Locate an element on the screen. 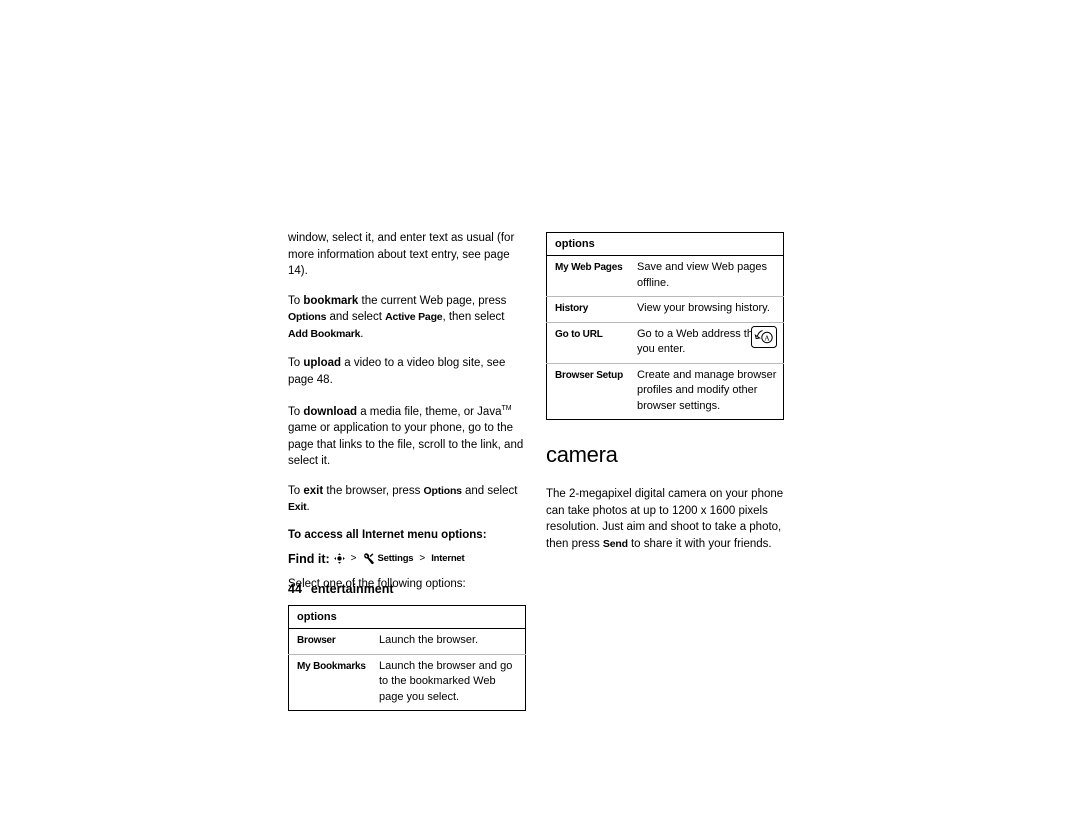  tools-icon is located at coordinates (368, 559).